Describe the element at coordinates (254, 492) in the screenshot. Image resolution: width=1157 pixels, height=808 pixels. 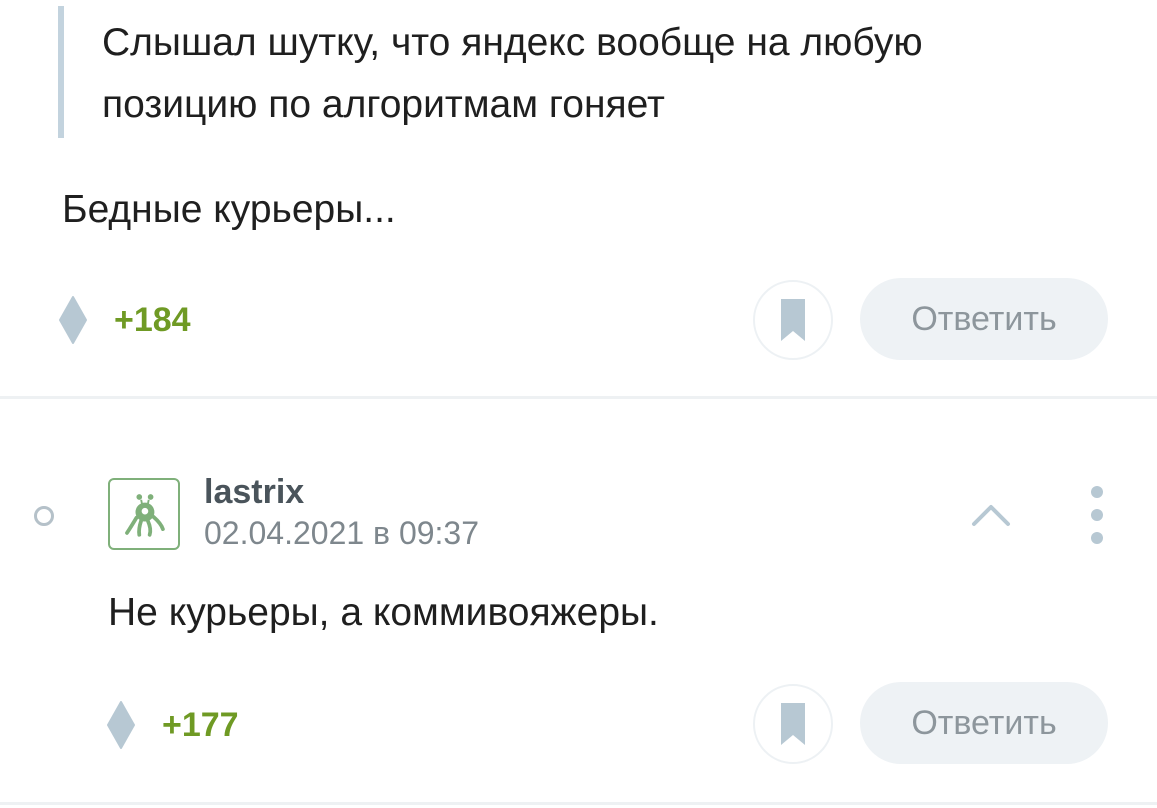
I see `comment-author: lastrix` at that location.